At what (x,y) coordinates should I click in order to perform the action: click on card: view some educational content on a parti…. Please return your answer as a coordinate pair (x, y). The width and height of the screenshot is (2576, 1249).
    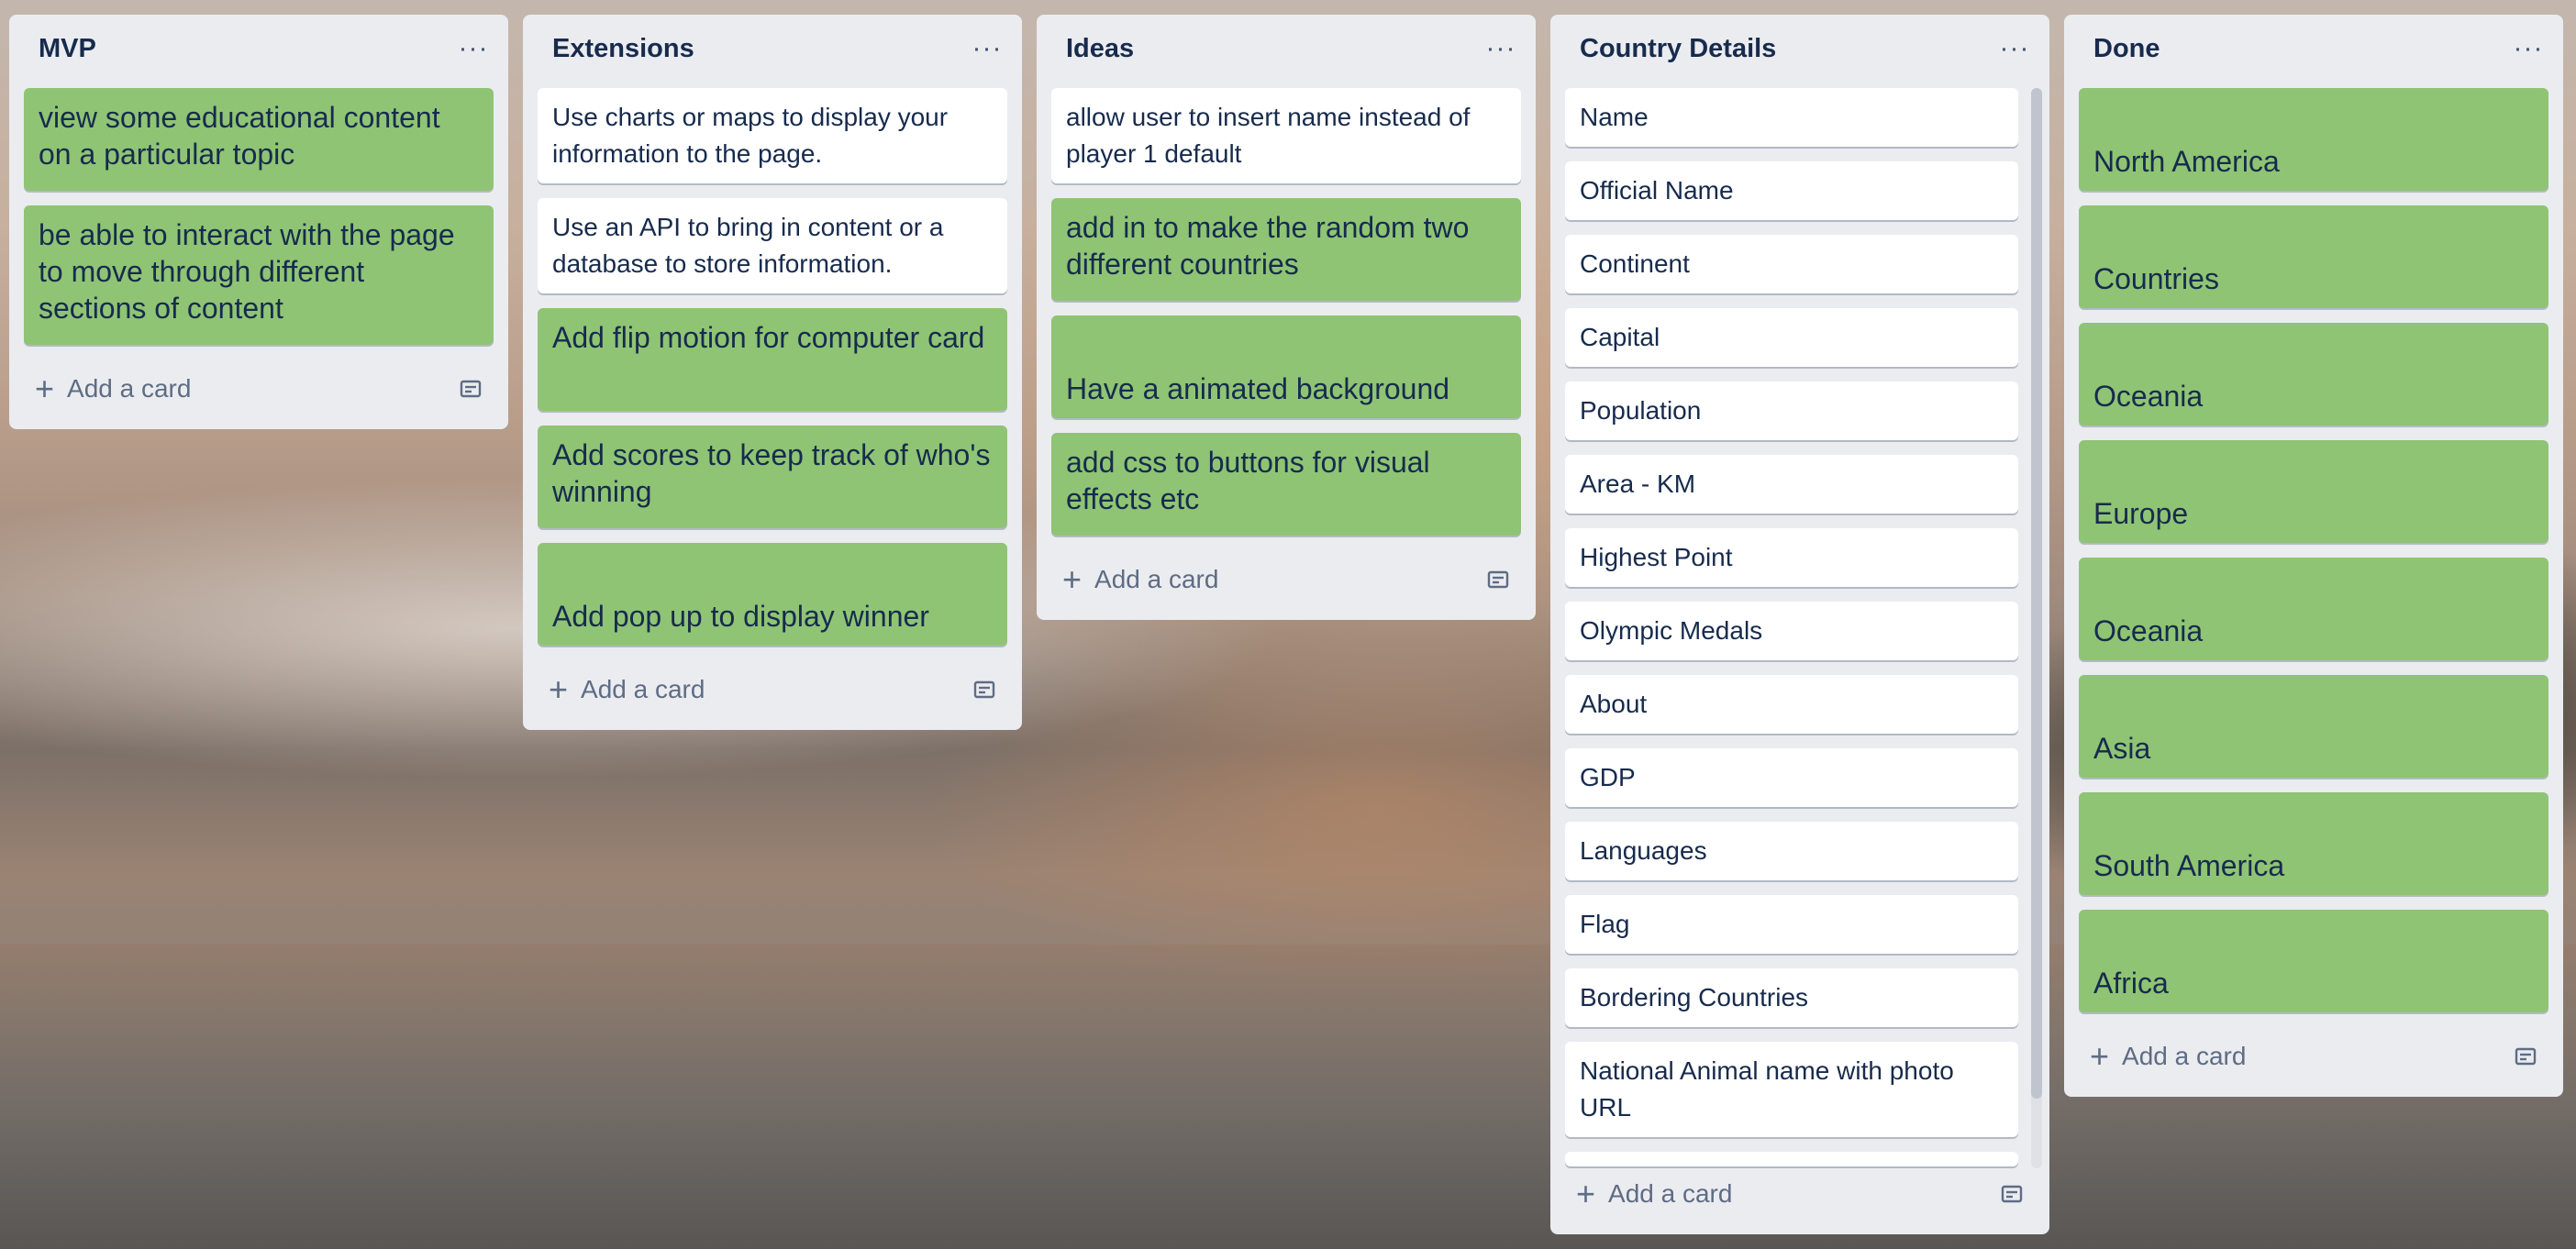
    Looking at the image, I should click on (259, 139).